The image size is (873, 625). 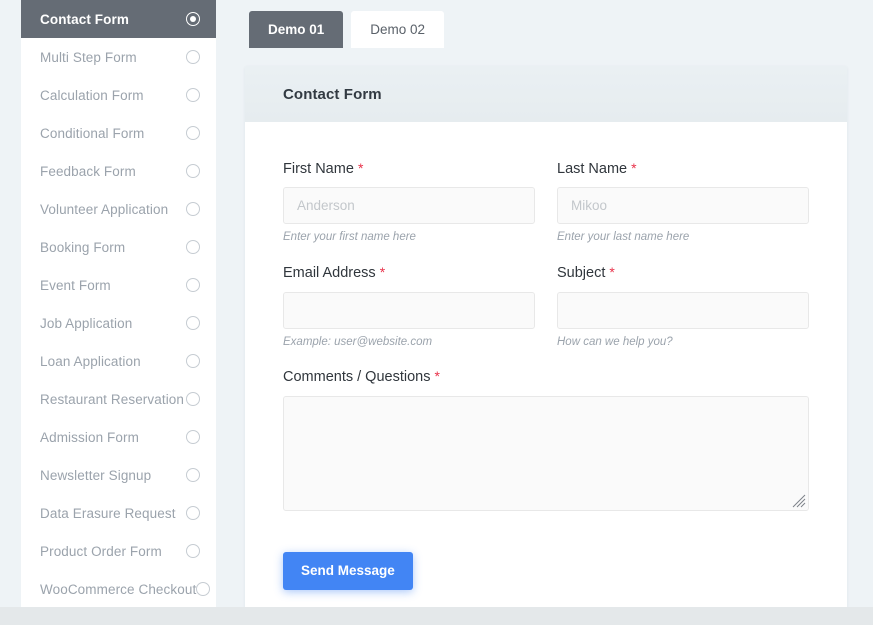 I want to click on sidebar-item-calculation-form: Calculation Form, so click(x=118, y=95).